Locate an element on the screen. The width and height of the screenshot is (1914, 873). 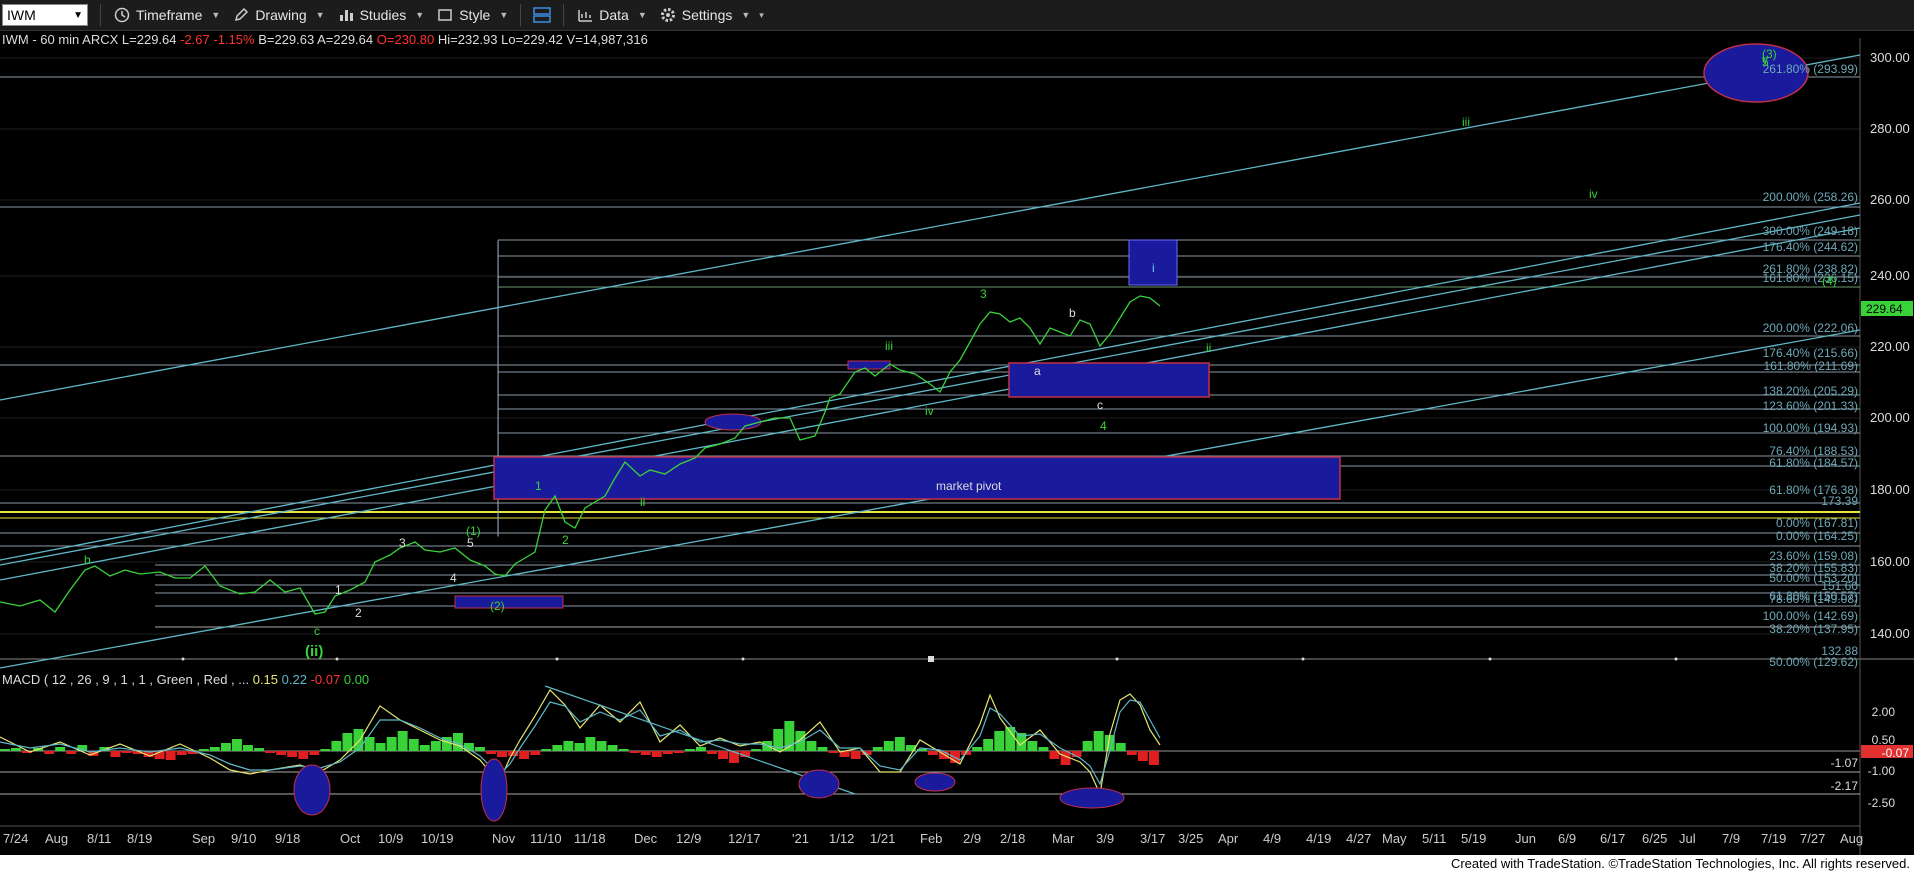
macd-tick-label: -2.50 is located at coordinates (1882, 803).